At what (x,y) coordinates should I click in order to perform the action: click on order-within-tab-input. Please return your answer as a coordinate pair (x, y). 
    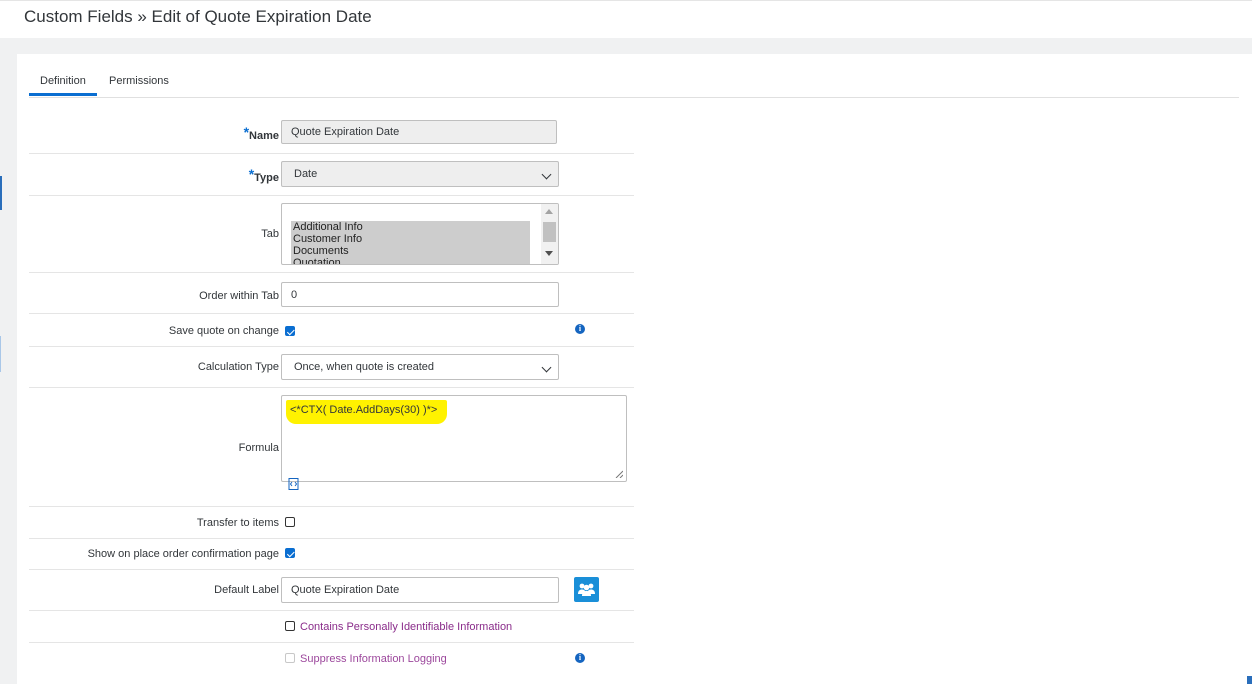
    Looking at the image, I should click on (420, 294).